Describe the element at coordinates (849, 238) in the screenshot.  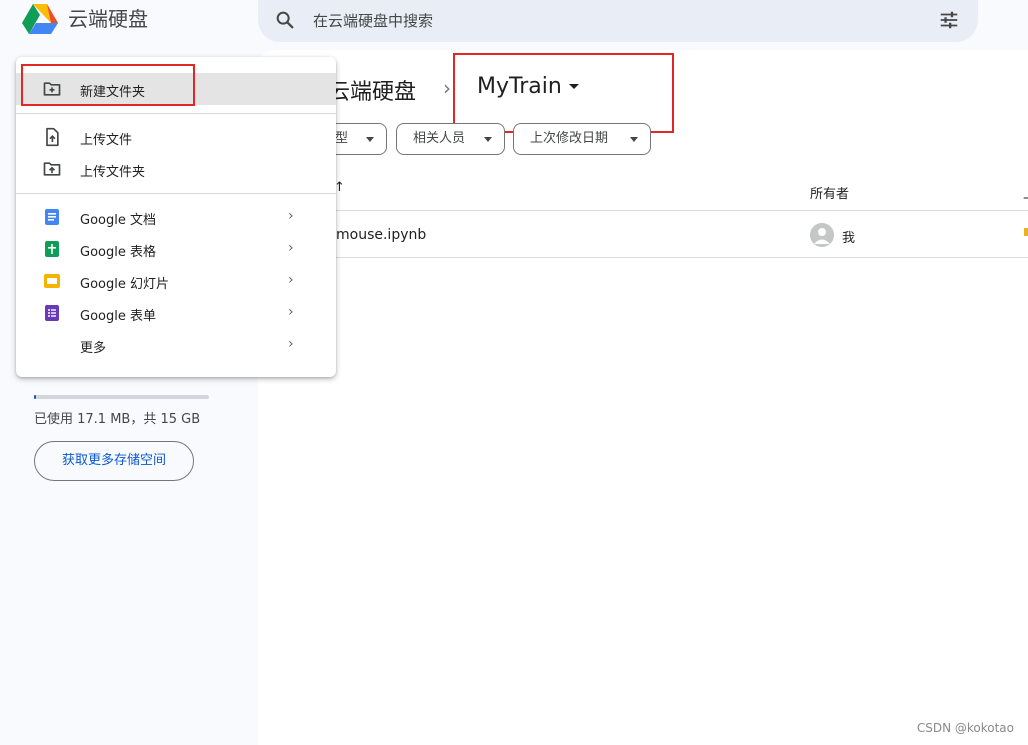
I see `owner-name: 我` at that location.